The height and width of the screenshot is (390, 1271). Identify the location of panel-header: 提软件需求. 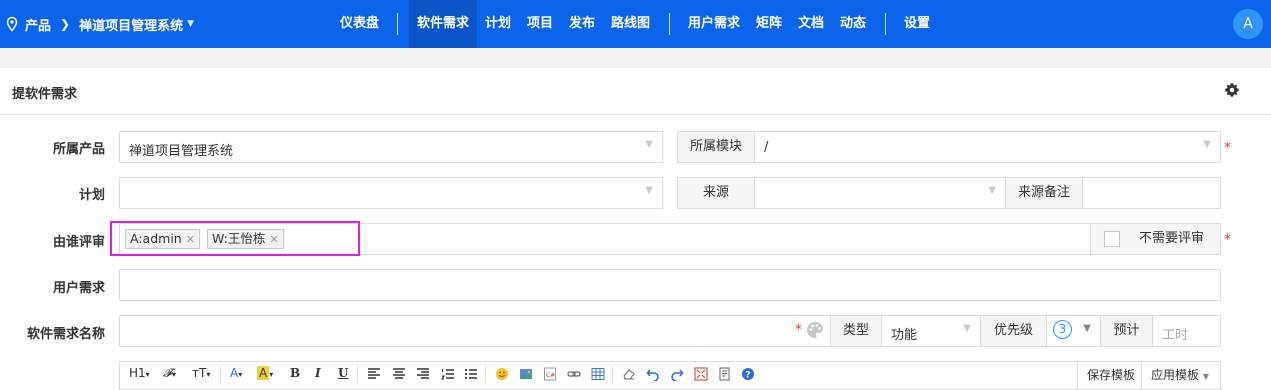
(635, 91).